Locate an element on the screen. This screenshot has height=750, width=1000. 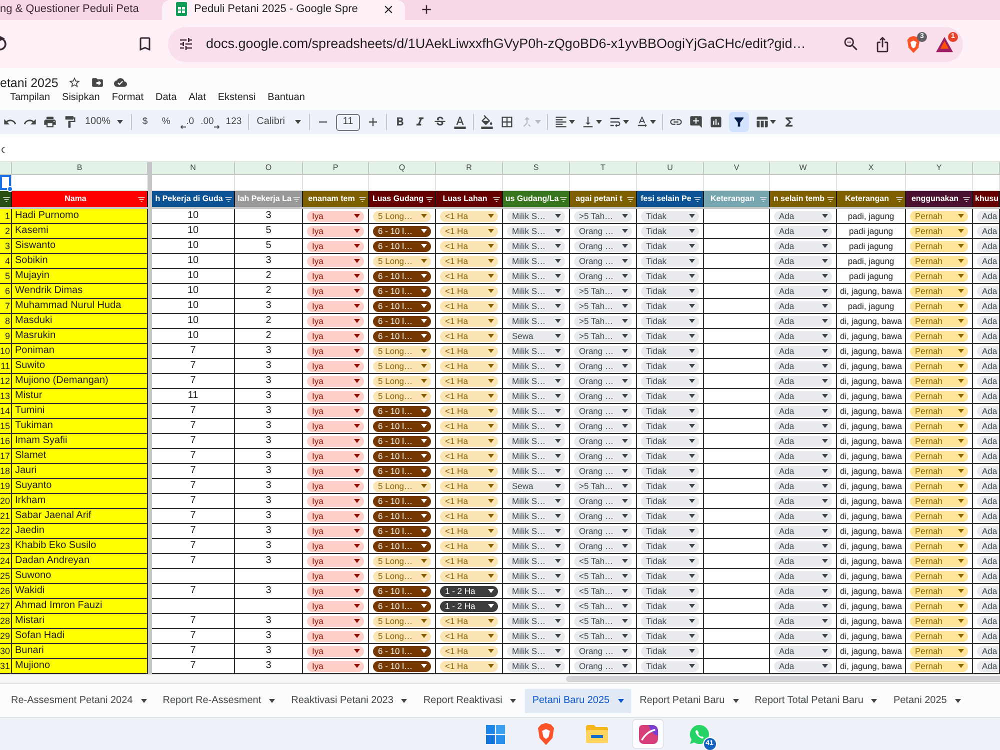
vertical-align-icon is located at coordinates (588, 122).